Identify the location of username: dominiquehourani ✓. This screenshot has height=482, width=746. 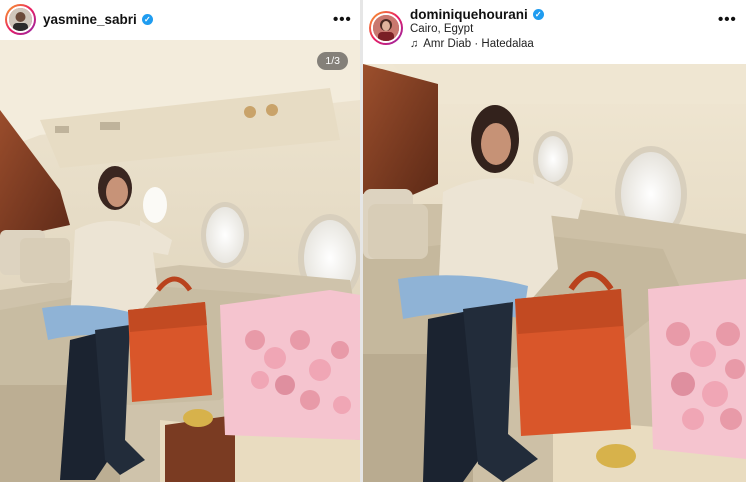
(477, 14).